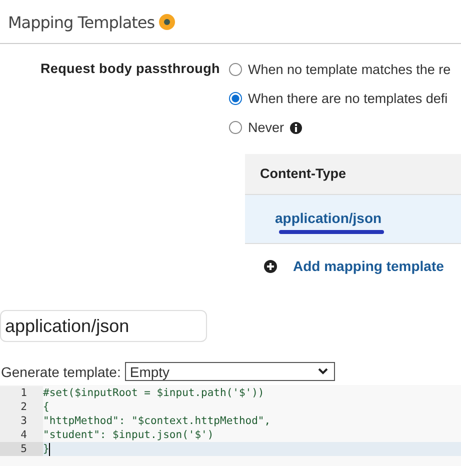  Describe the element at coordinates (270, 266) in the screenshot. I see `plus-icon` at that location.